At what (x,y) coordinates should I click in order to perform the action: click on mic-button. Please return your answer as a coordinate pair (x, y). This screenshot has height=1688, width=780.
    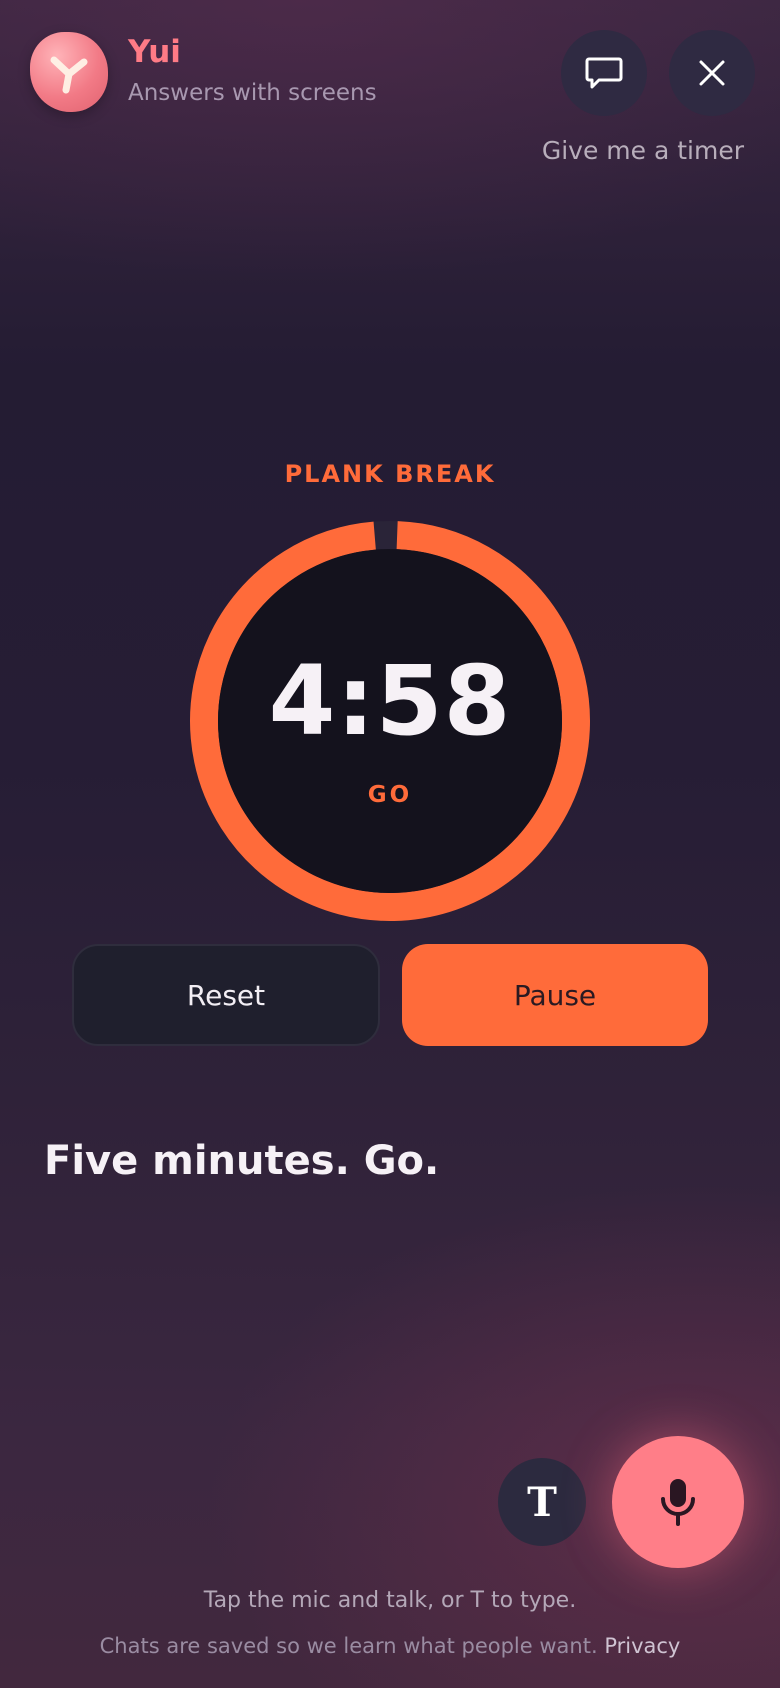
    Looking at the image, I should click on (678, 1502).